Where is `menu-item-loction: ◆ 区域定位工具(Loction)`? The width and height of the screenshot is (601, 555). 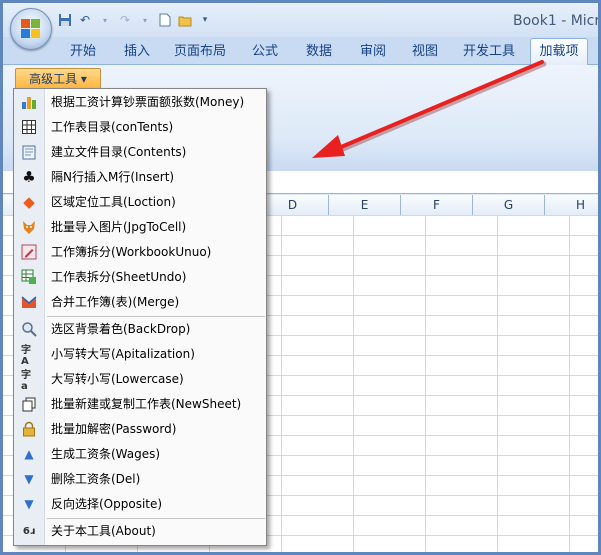 menu-item-loction: ◆ 区域定位工具(Loction) is located at coordinates (140, 202).